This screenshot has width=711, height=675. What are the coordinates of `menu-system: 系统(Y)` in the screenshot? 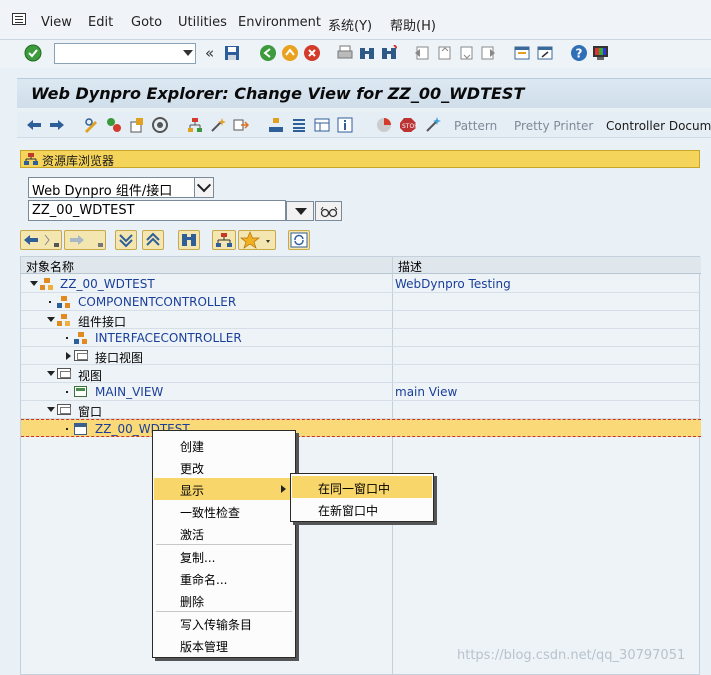 It's located at (350, 24).